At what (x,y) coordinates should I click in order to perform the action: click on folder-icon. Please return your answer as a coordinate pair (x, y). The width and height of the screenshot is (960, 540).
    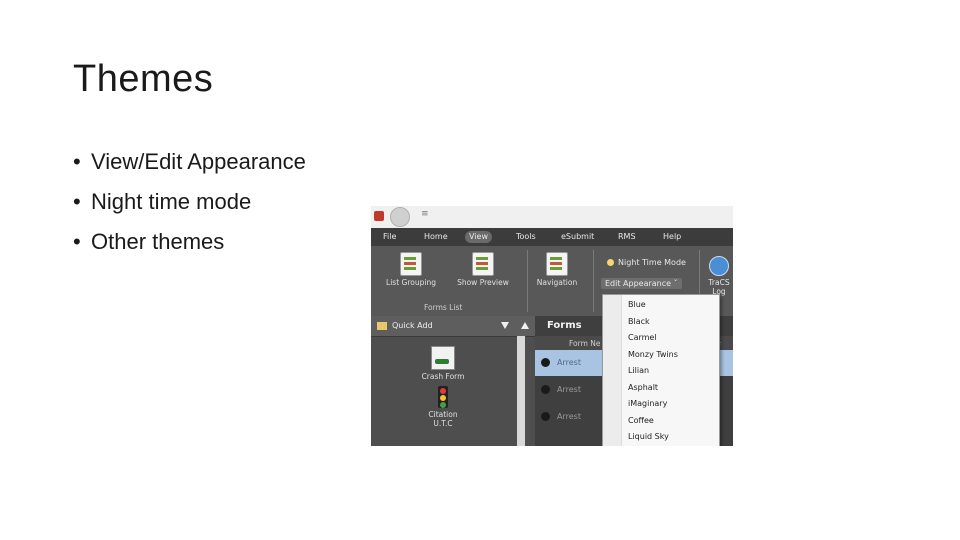
    Looking at the image, I should click on (382, 326).